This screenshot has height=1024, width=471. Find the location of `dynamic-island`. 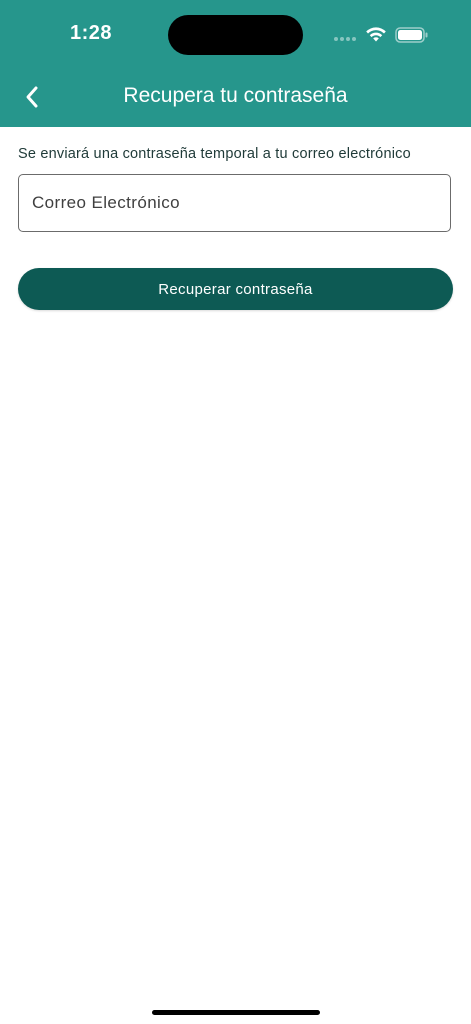

dynamic-island is located at coordinates (235, 35).